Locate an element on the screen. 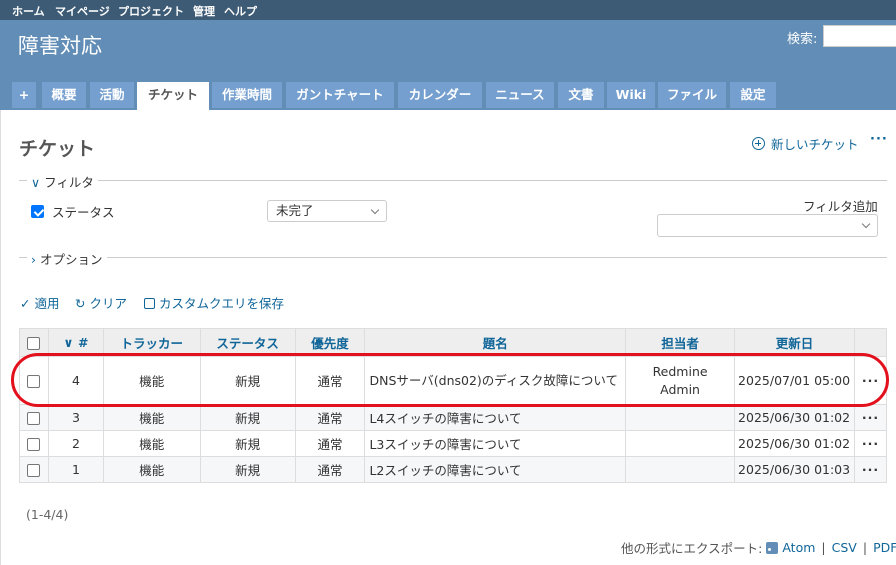 This screenshot has width=896, height=565. page-title: チケット is located at coordinates (57, 149).